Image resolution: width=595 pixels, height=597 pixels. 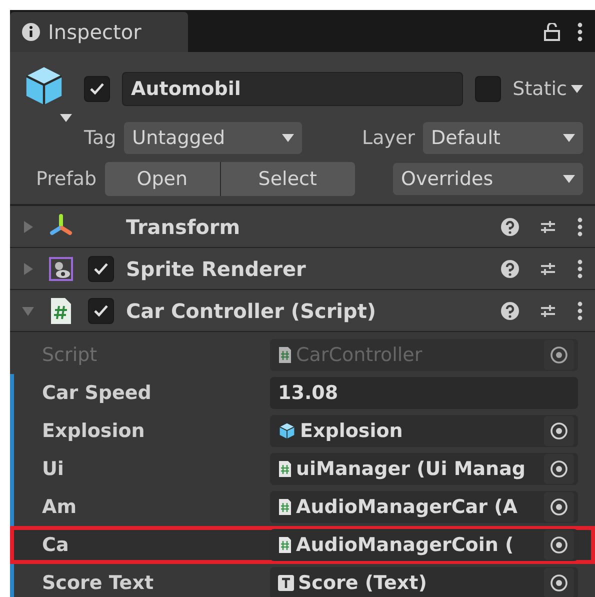 What do you see at coordinates (216, 269) in the screenshot?
I see `component-title: Sprite Renderer` at bounding box center [216, 269].